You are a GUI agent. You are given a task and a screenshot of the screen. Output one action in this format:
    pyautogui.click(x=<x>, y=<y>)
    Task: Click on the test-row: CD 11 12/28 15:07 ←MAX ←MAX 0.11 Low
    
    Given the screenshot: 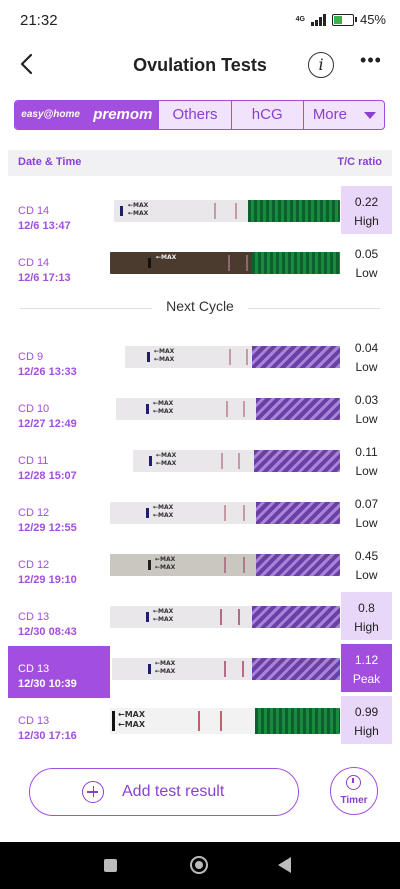 What is the action you would take?
    pyautogui.click(x=200, y=468)
    